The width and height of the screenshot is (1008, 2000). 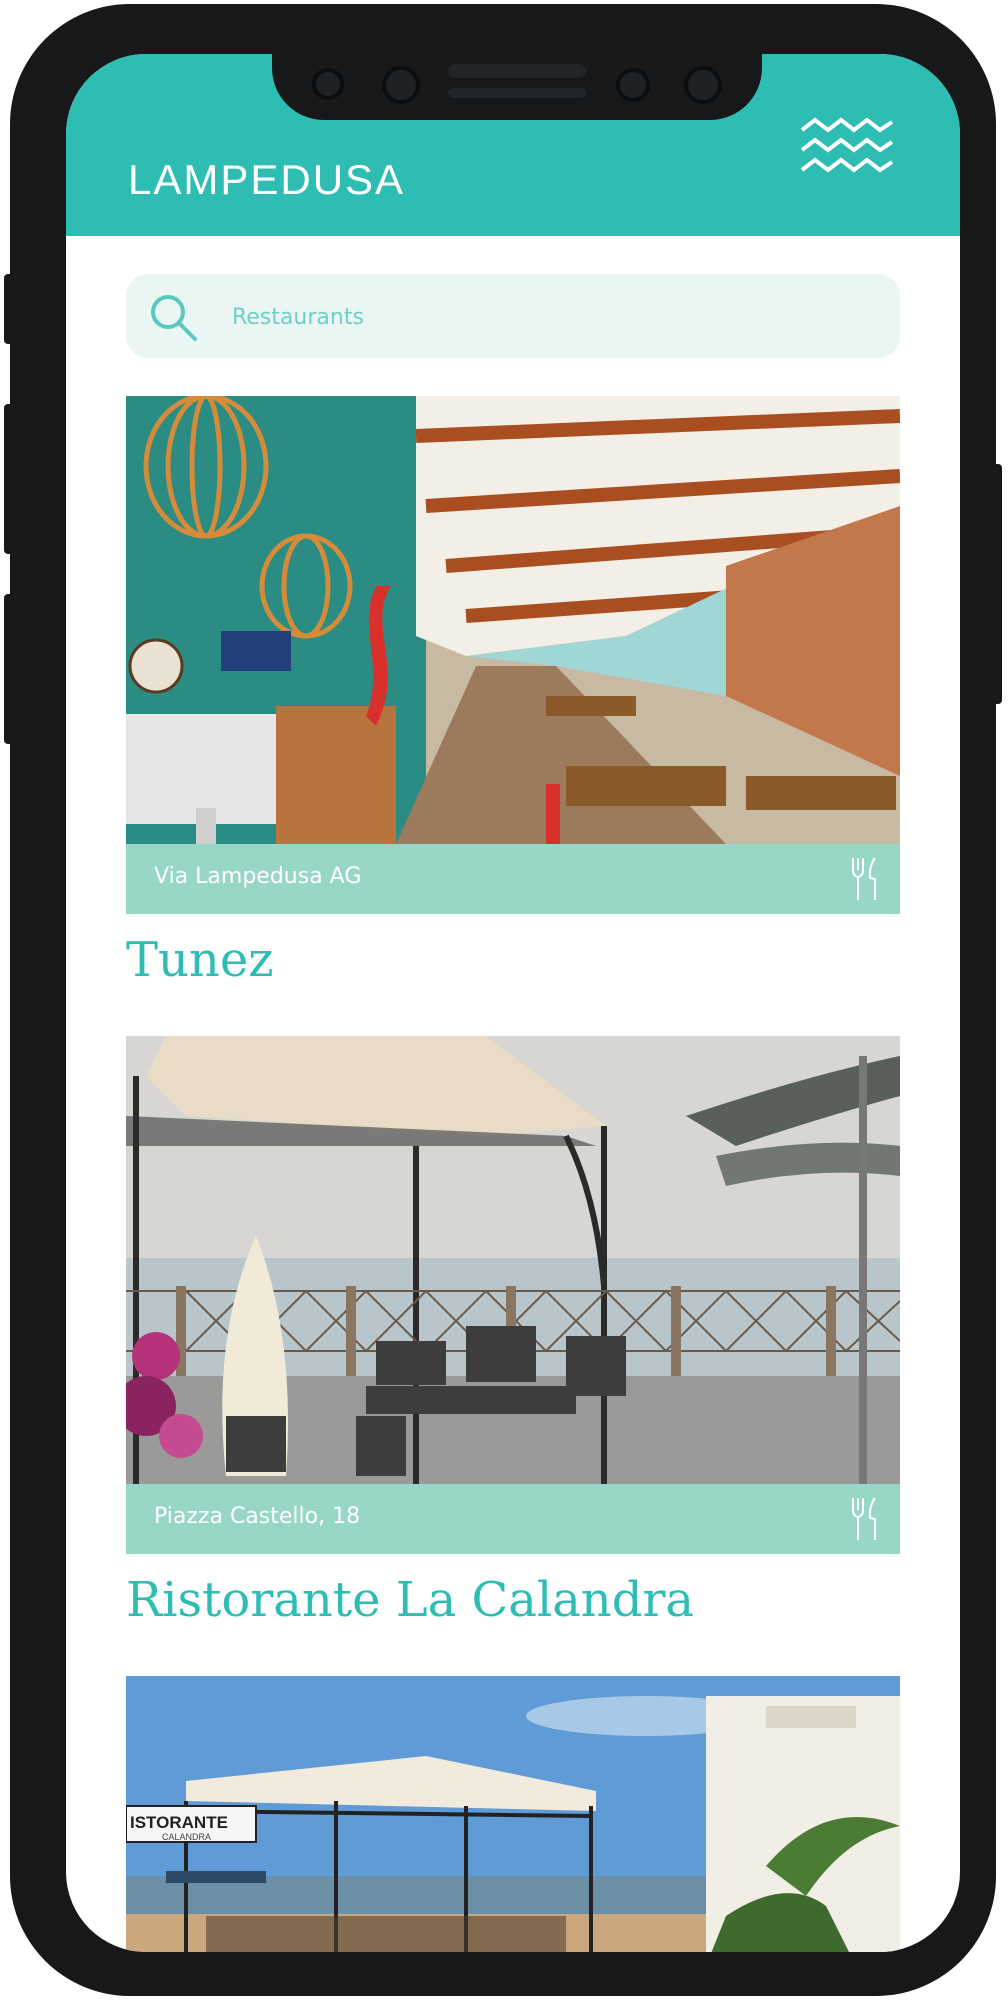 What do you see at coordinates (9, 479) in the screenshot?
I see `volume-up-button` at bounding box center [9, 479].